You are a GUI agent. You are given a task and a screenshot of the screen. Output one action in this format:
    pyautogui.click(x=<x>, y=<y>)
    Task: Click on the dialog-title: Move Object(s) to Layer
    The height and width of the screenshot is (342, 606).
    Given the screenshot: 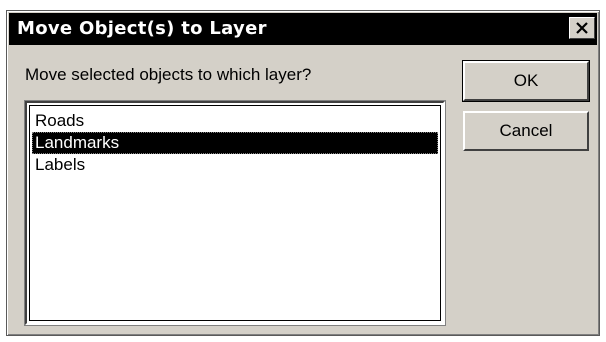 What is the action you would take?
    pyautogui.click(x=142, y=28)
    